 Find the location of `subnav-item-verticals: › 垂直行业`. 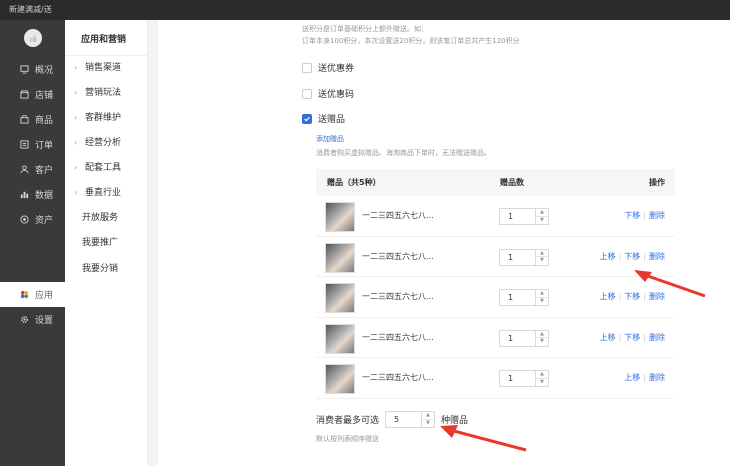

subnav-item-verticals: › 垂直行业 is located at coordinates (97, 193).